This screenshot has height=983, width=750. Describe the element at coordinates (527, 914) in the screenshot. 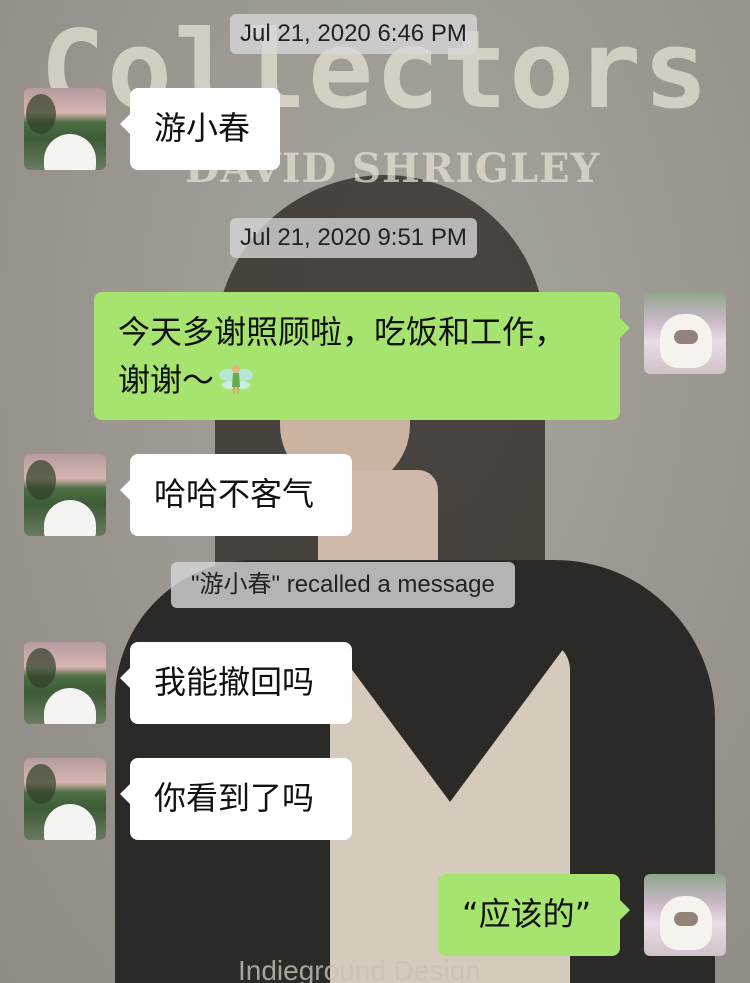

I see `message-text: “应该的”` at that location.